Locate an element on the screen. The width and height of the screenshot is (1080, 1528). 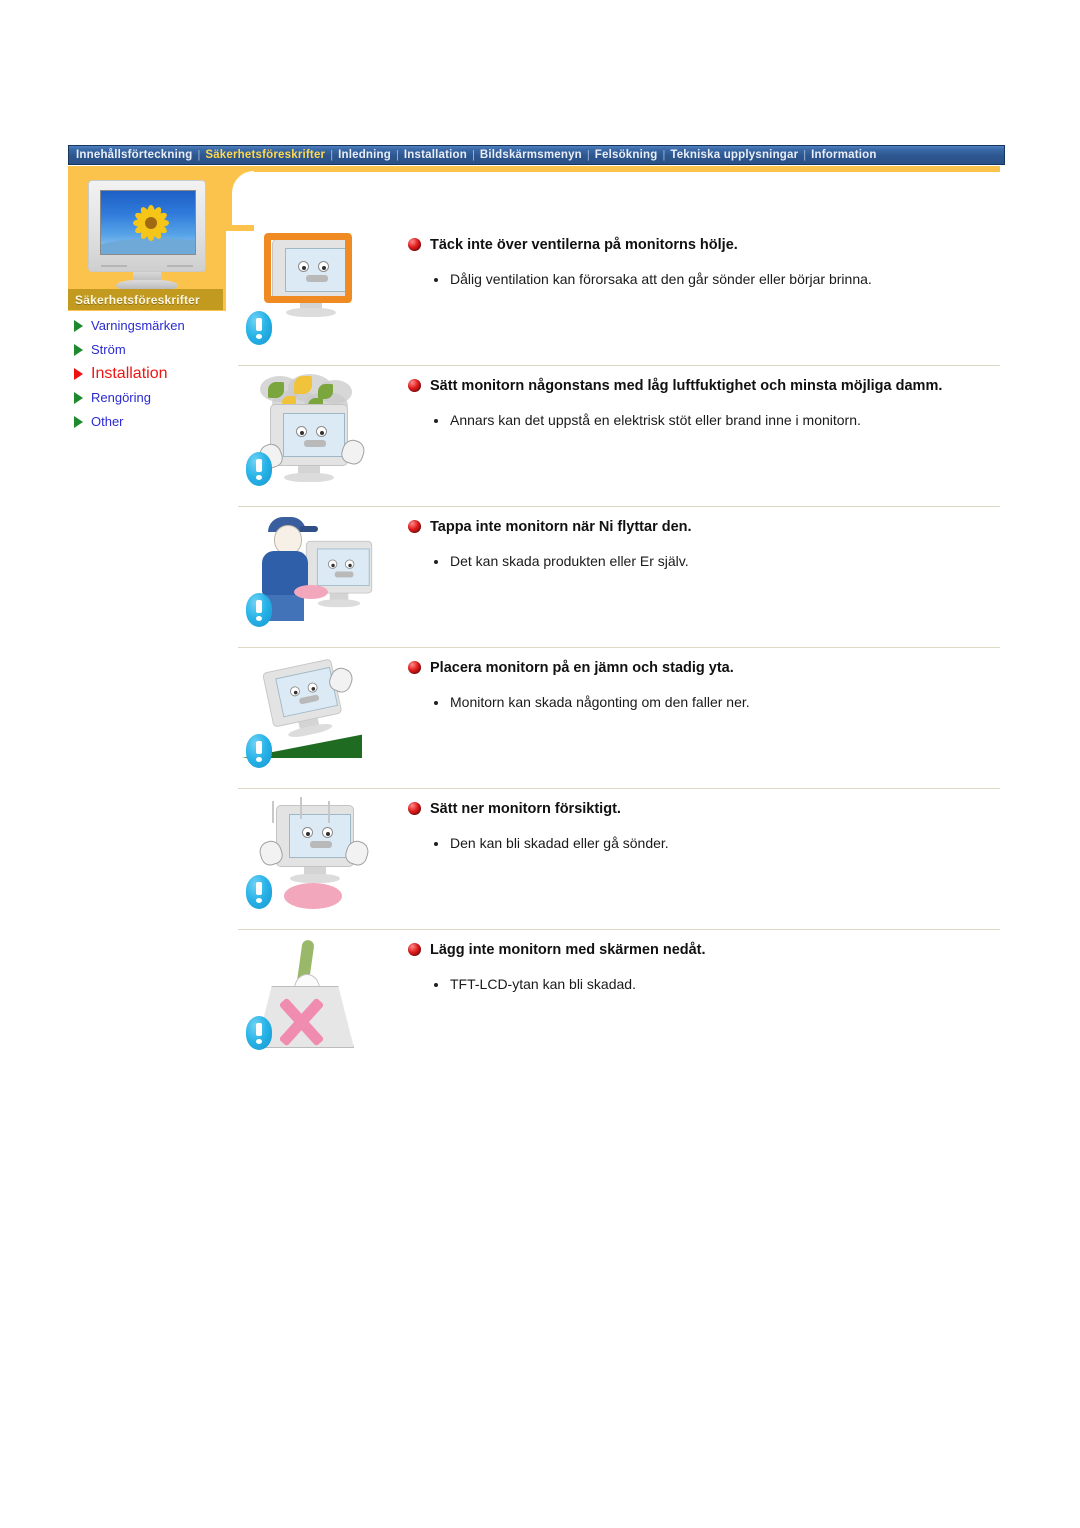
illustration-person-carrying-monitor is located at coordinates (318, 580).